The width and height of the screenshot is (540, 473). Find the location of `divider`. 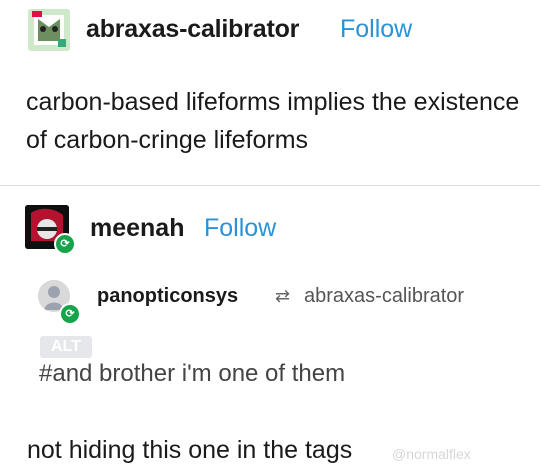

divider is located at coordinates (270, 185).